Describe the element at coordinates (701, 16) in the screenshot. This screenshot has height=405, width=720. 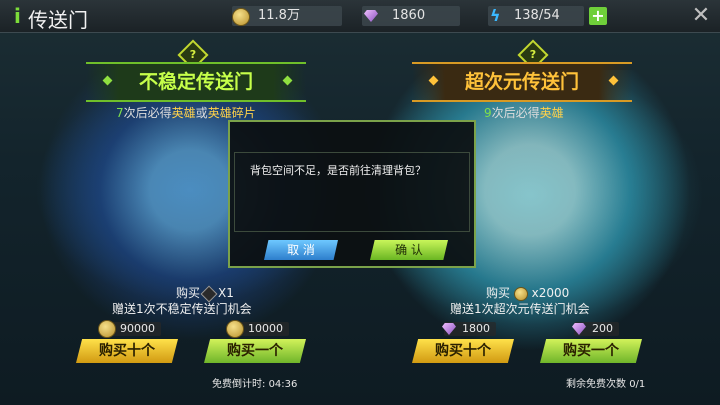
I see `close-button: ✕` at that location.